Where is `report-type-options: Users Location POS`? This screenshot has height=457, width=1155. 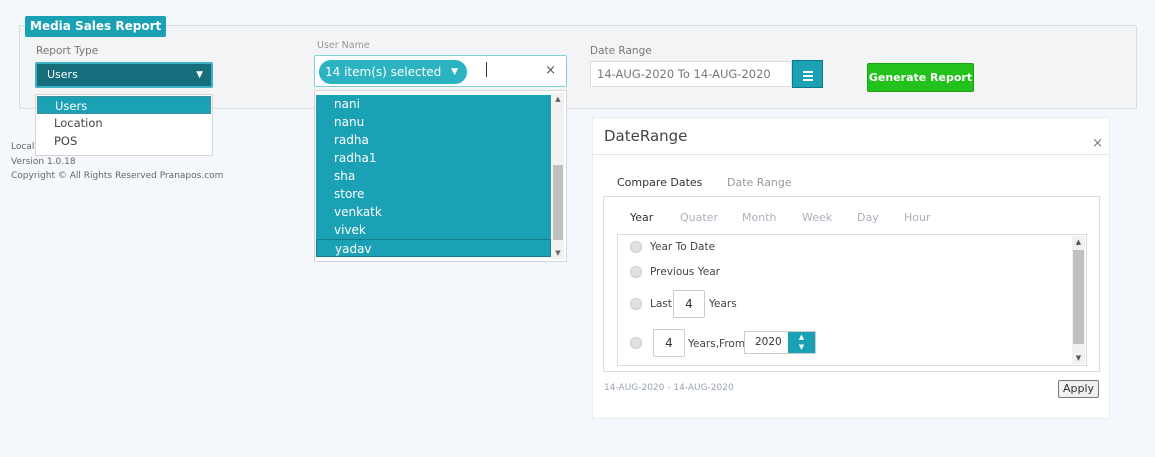
report-type-options: Users Location POS is located at coordinates (124, 125).